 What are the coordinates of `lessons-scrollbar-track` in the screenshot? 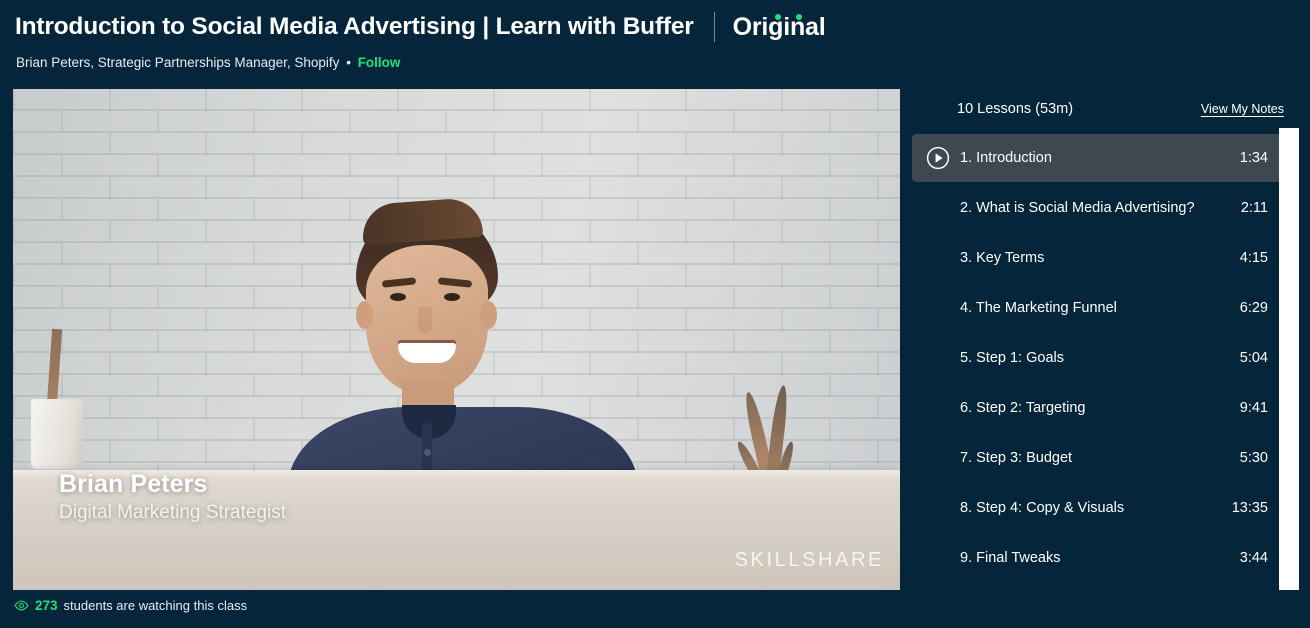 It's located at (1289, 359).